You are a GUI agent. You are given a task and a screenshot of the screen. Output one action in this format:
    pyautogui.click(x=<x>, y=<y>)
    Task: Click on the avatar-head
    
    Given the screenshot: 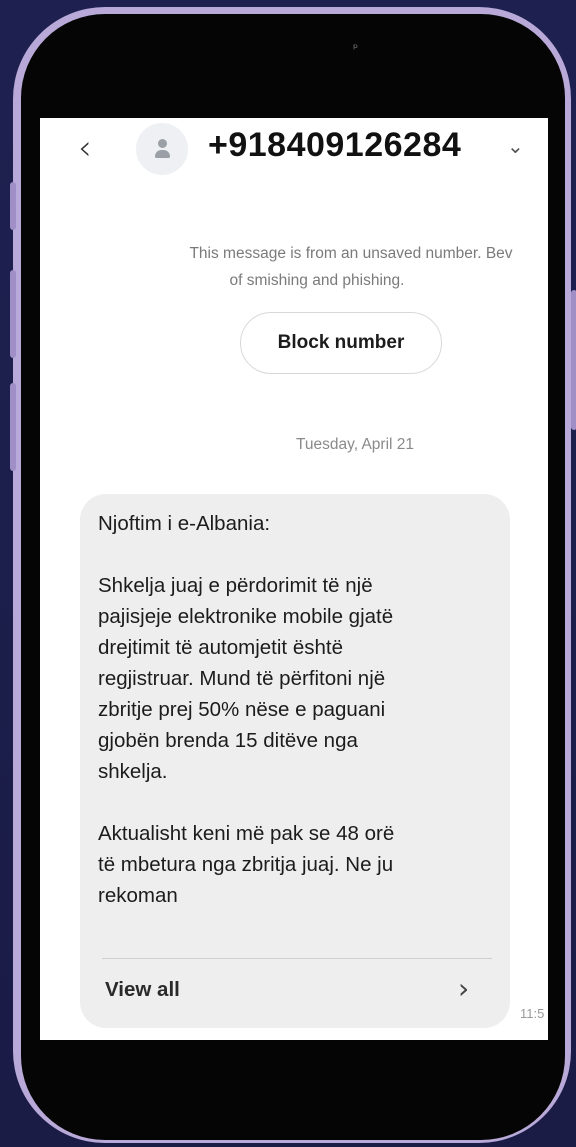 What is the action you would take?
    pyautogui.click(x=162, y=143)
    